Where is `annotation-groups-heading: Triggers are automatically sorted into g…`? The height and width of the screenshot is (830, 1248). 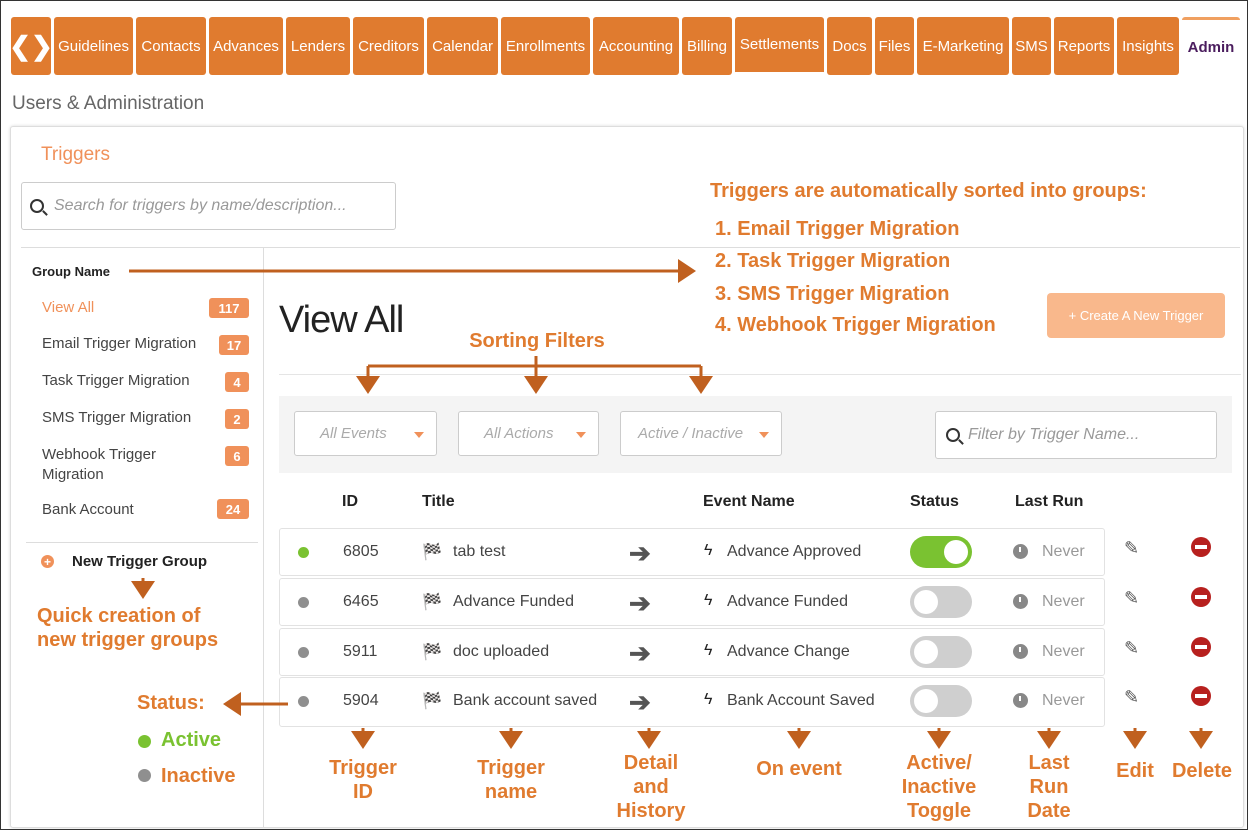
annotation-groups-heading: Triggers are automatically sorted into g… is located at coordinates (928, 191).